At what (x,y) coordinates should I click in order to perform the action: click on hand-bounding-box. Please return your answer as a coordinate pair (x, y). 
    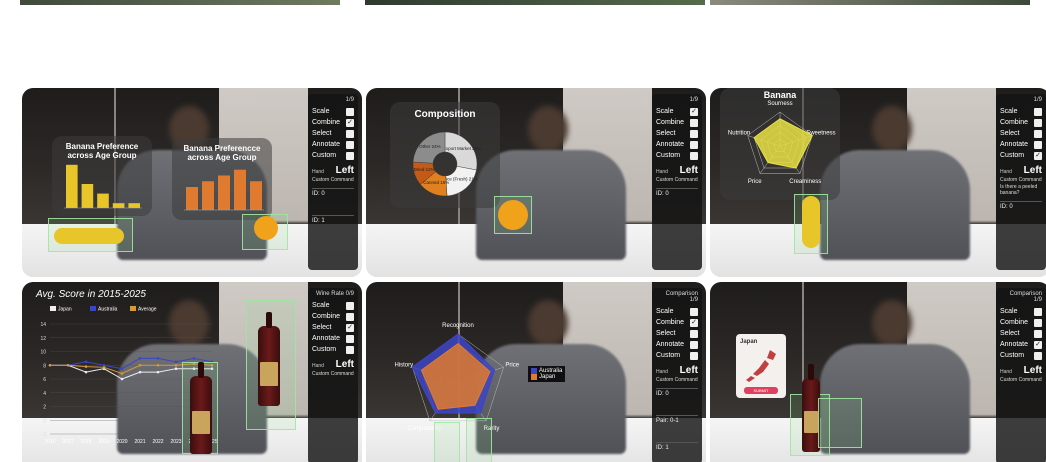
    Looking at the image, I should click on (840, 423).